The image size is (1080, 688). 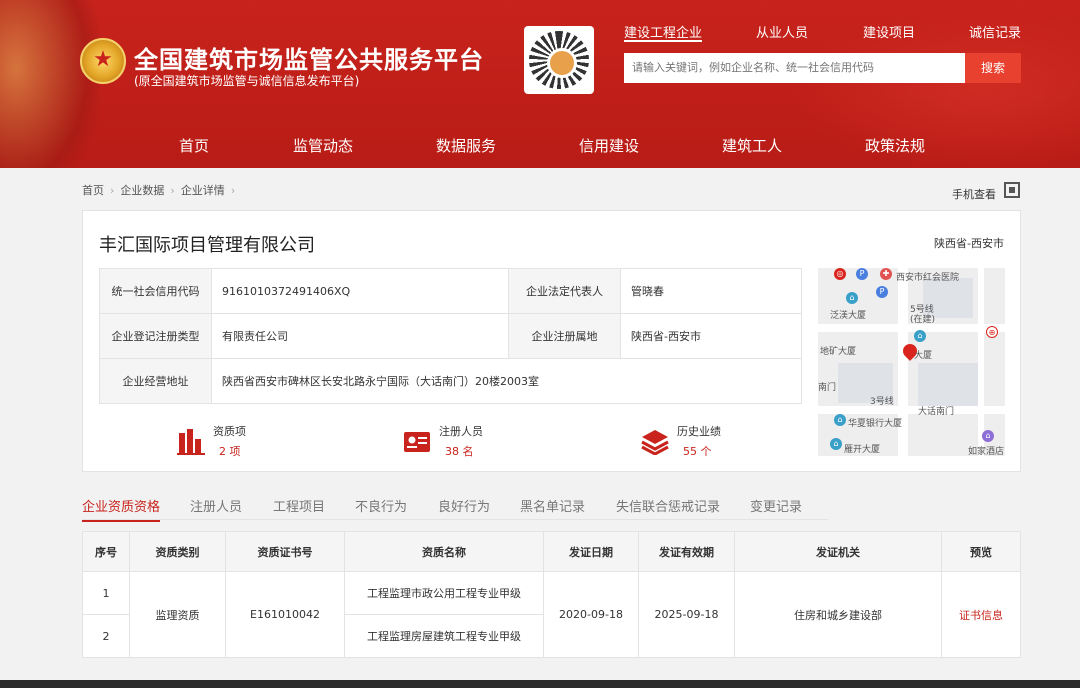 What do you see at coordinates (686, 551) in the screenshot?
I see `column-header: 发证有效期` at bounding box center [686, 551].